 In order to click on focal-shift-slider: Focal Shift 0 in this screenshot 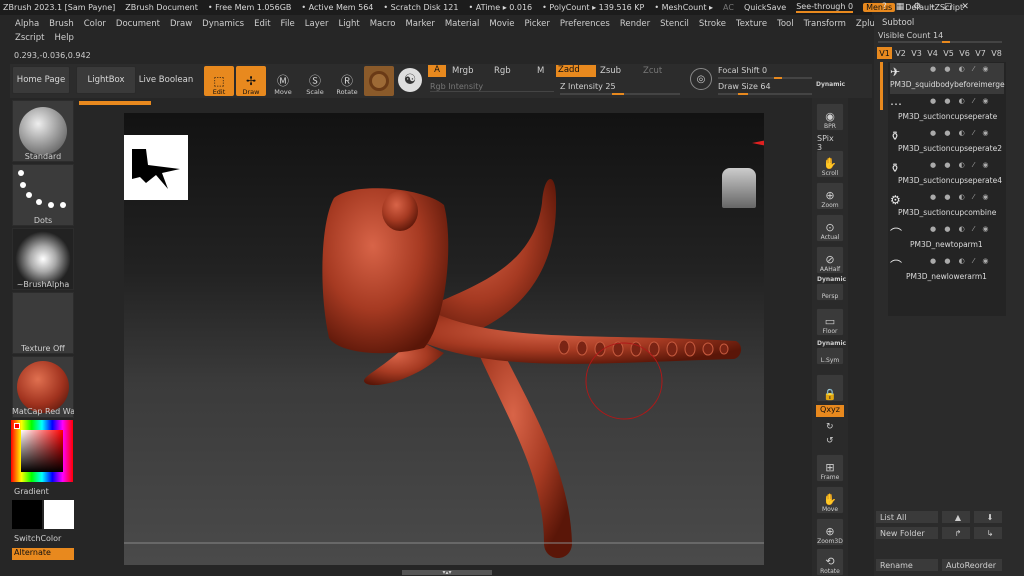, I will do `click(765, 72)`.